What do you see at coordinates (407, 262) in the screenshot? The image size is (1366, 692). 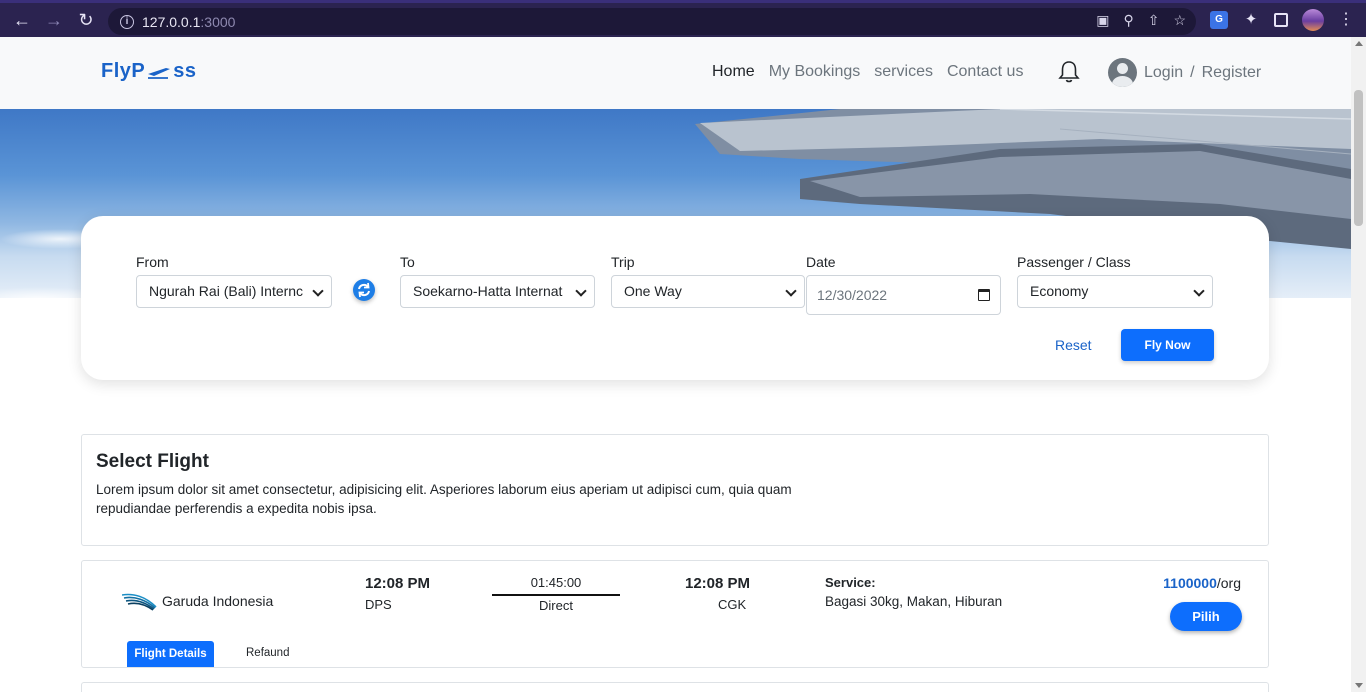 I see `to-label: To` at bounding box center [407, 262].